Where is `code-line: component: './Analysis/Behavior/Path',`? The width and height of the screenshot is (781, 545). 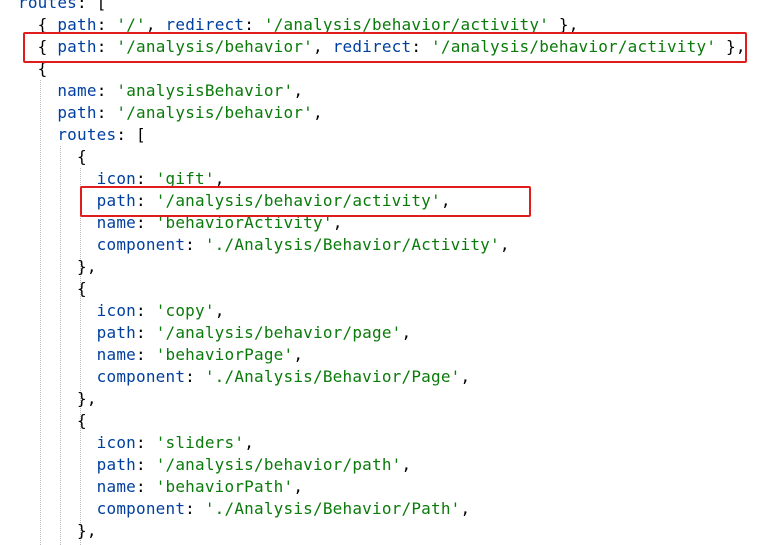
code-line: component: './Analysis/Behavior/Path', is located at coordinates (244, 509).